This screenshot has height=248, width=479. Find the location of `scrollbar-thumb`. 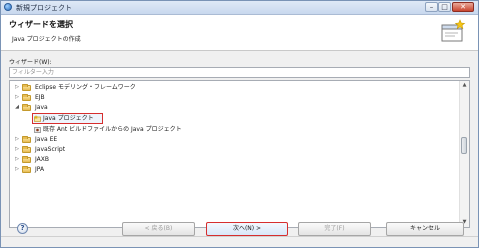

scrollbar-thumb is located at coordinates (464, 145).